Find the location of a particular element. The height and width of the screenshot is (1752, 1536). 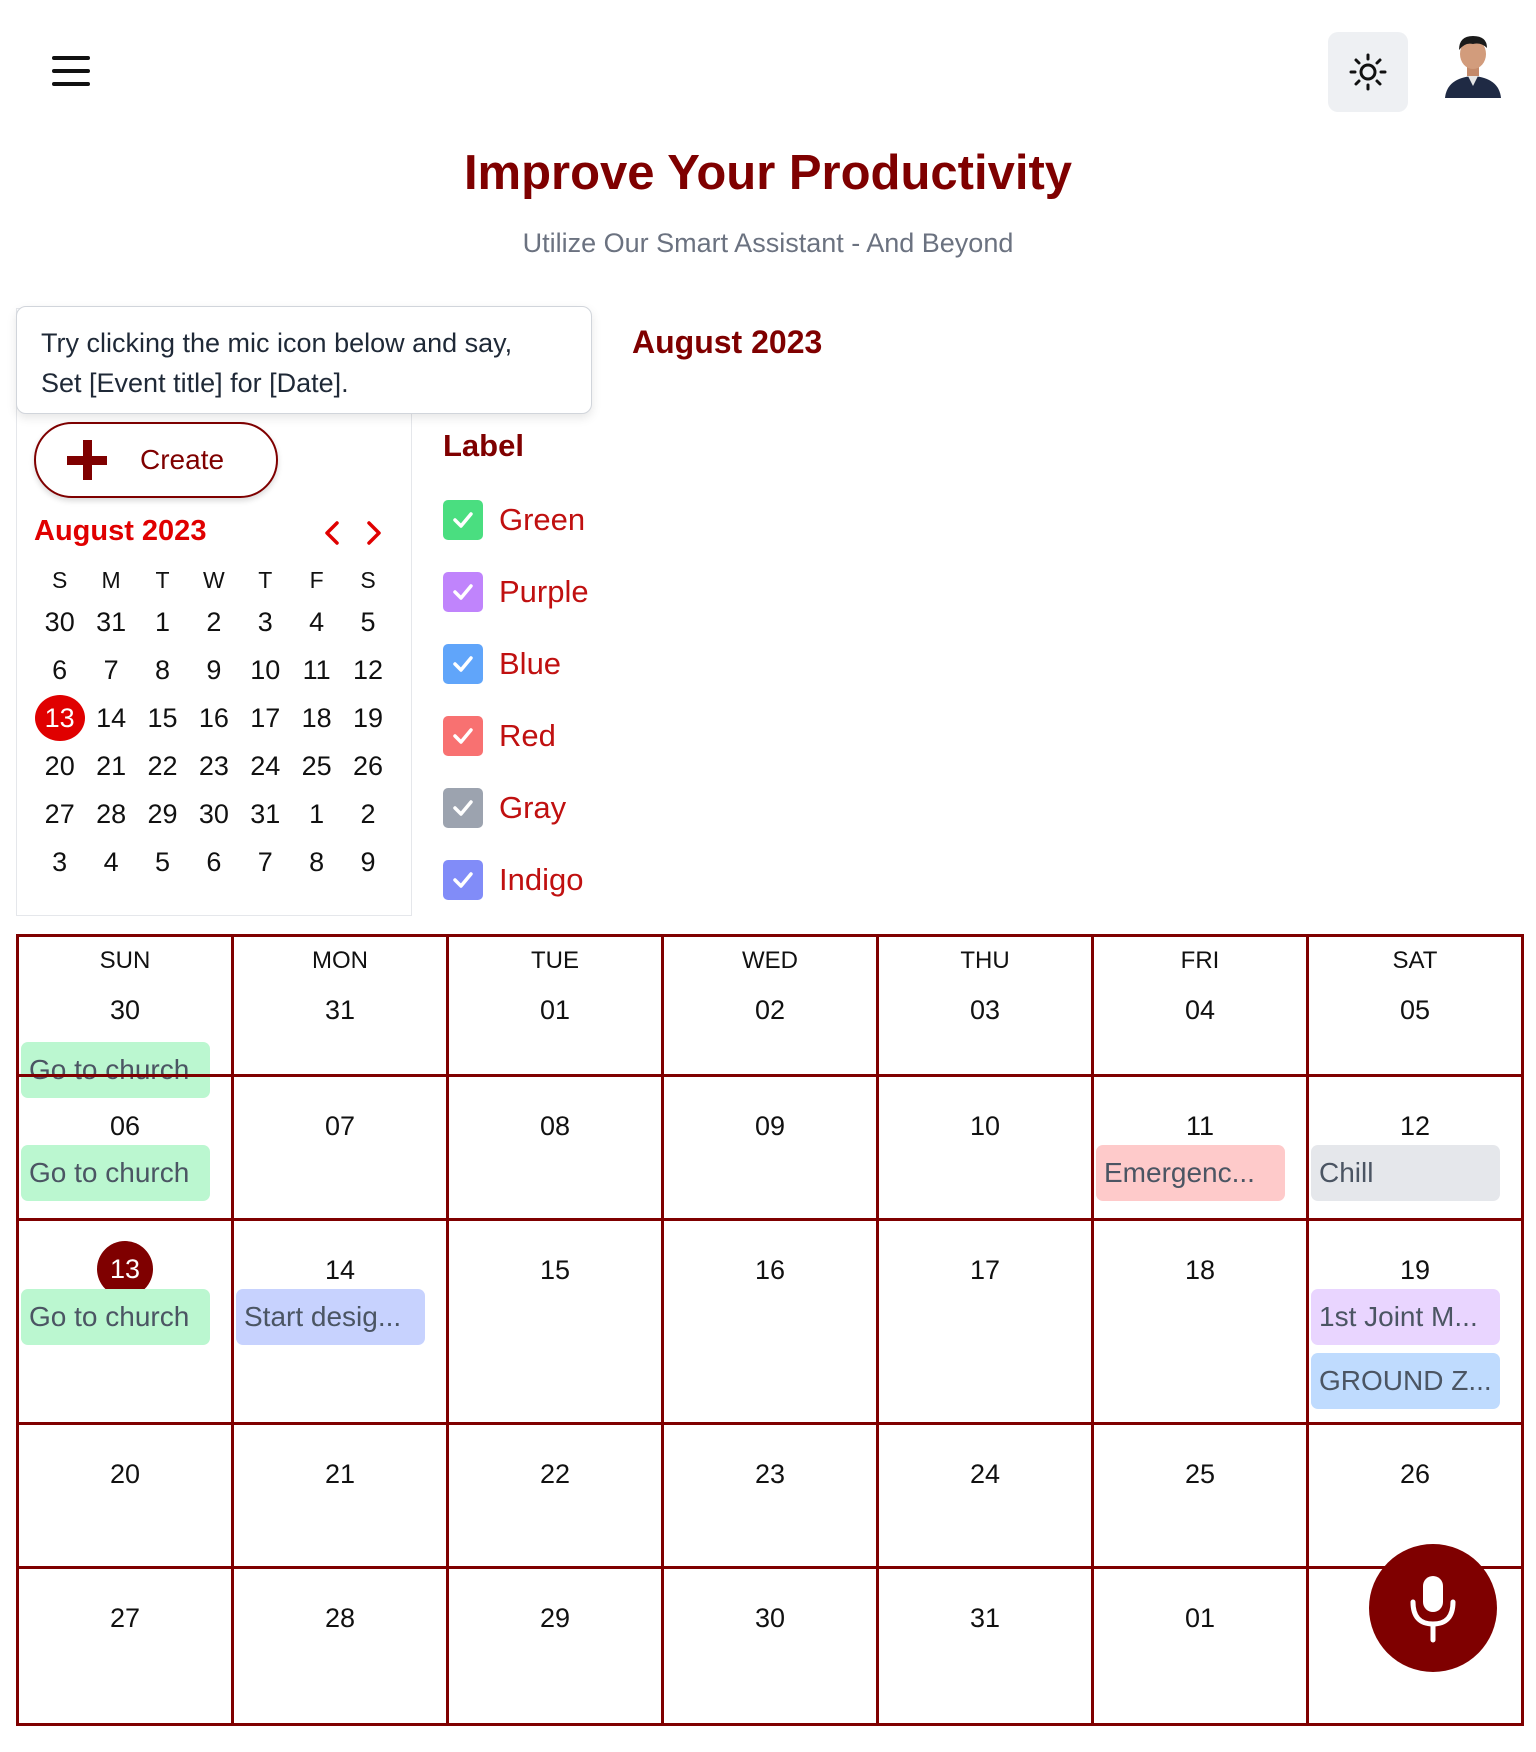

mini-day: 23 is located at coordinates (213, 766).